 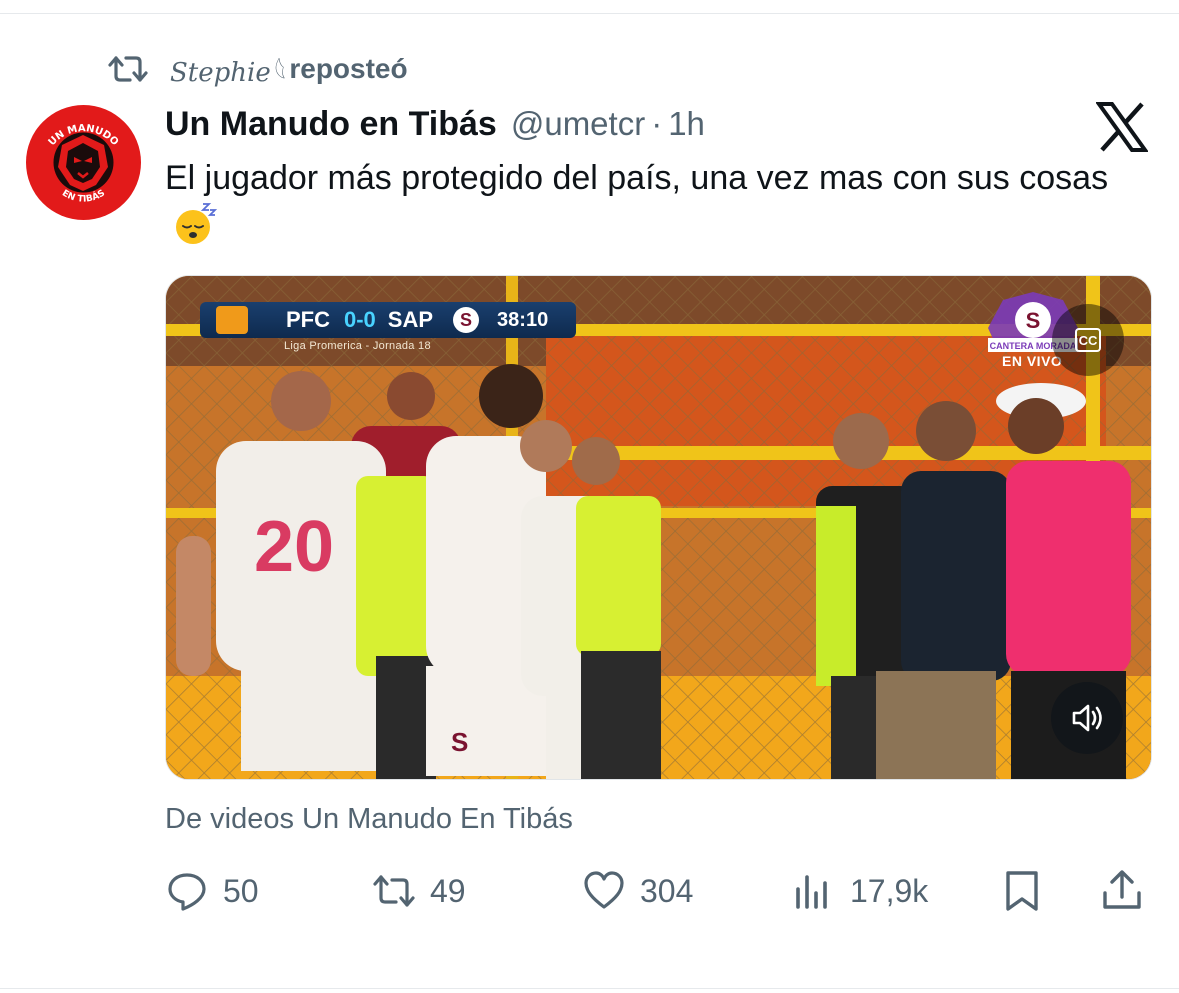 I want to click on reposter-name: Stephie𓆩, so click(x=227, y=69).